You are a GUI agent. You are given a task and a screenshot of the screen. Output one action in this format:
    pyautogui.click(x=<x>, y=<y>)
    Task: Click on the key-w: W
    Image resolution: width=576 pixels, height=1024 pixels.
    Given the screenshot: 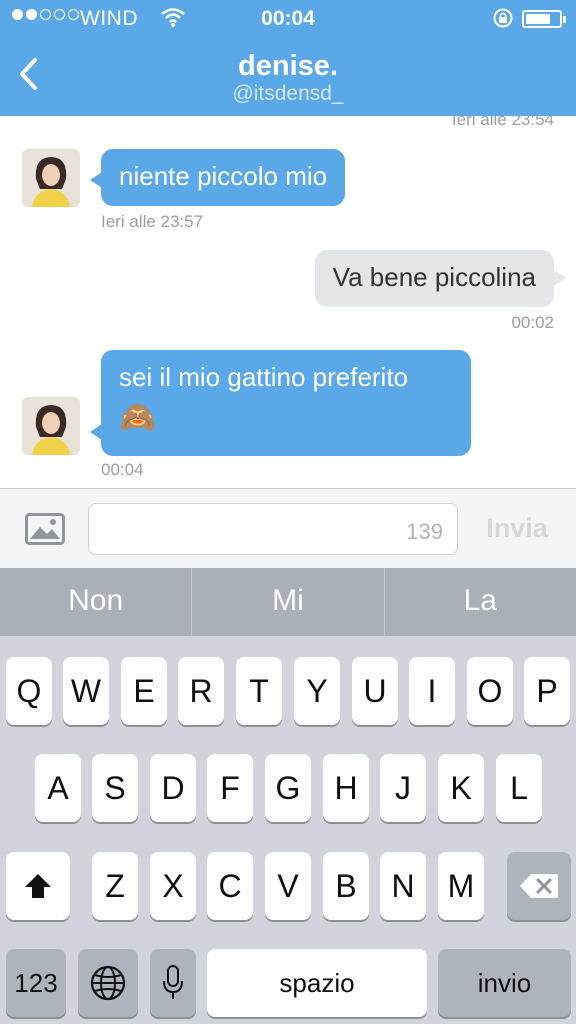 What is the action you would take?
    pyautogui.click(x=86, y=691)
    